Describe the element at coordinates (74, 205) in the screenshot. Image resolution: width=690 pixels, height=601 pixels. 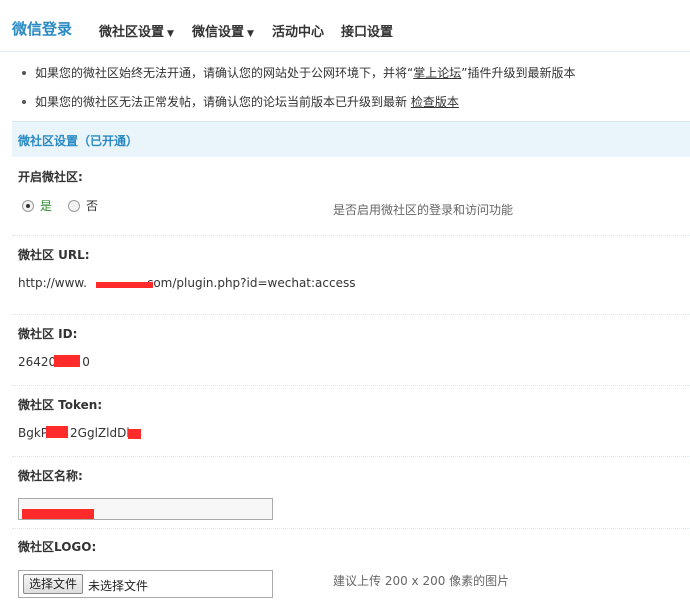
I see `radio-unchecked-icon` at that location.